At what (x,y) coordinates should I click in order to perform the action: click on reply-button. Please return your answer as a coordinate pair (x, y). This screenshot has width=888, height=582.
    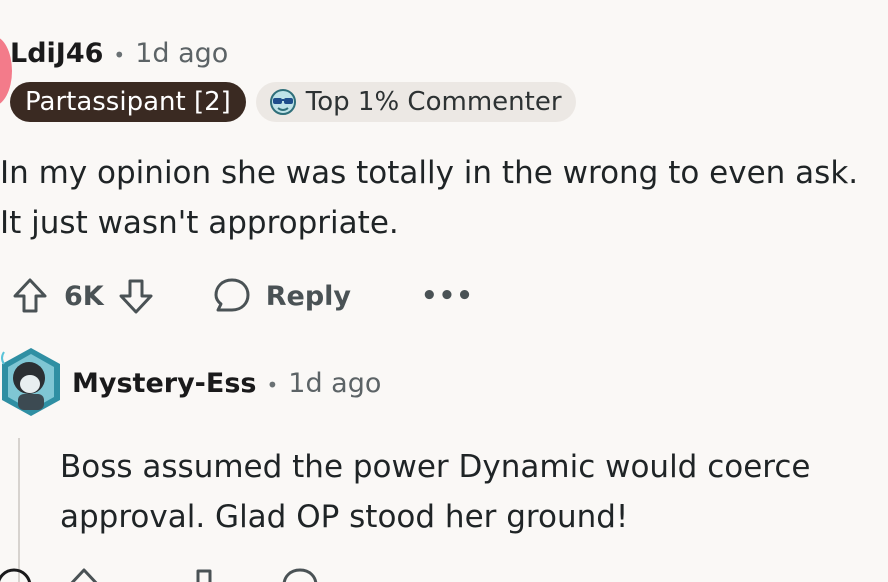
    Looking at the image, I should click on (300, 574).